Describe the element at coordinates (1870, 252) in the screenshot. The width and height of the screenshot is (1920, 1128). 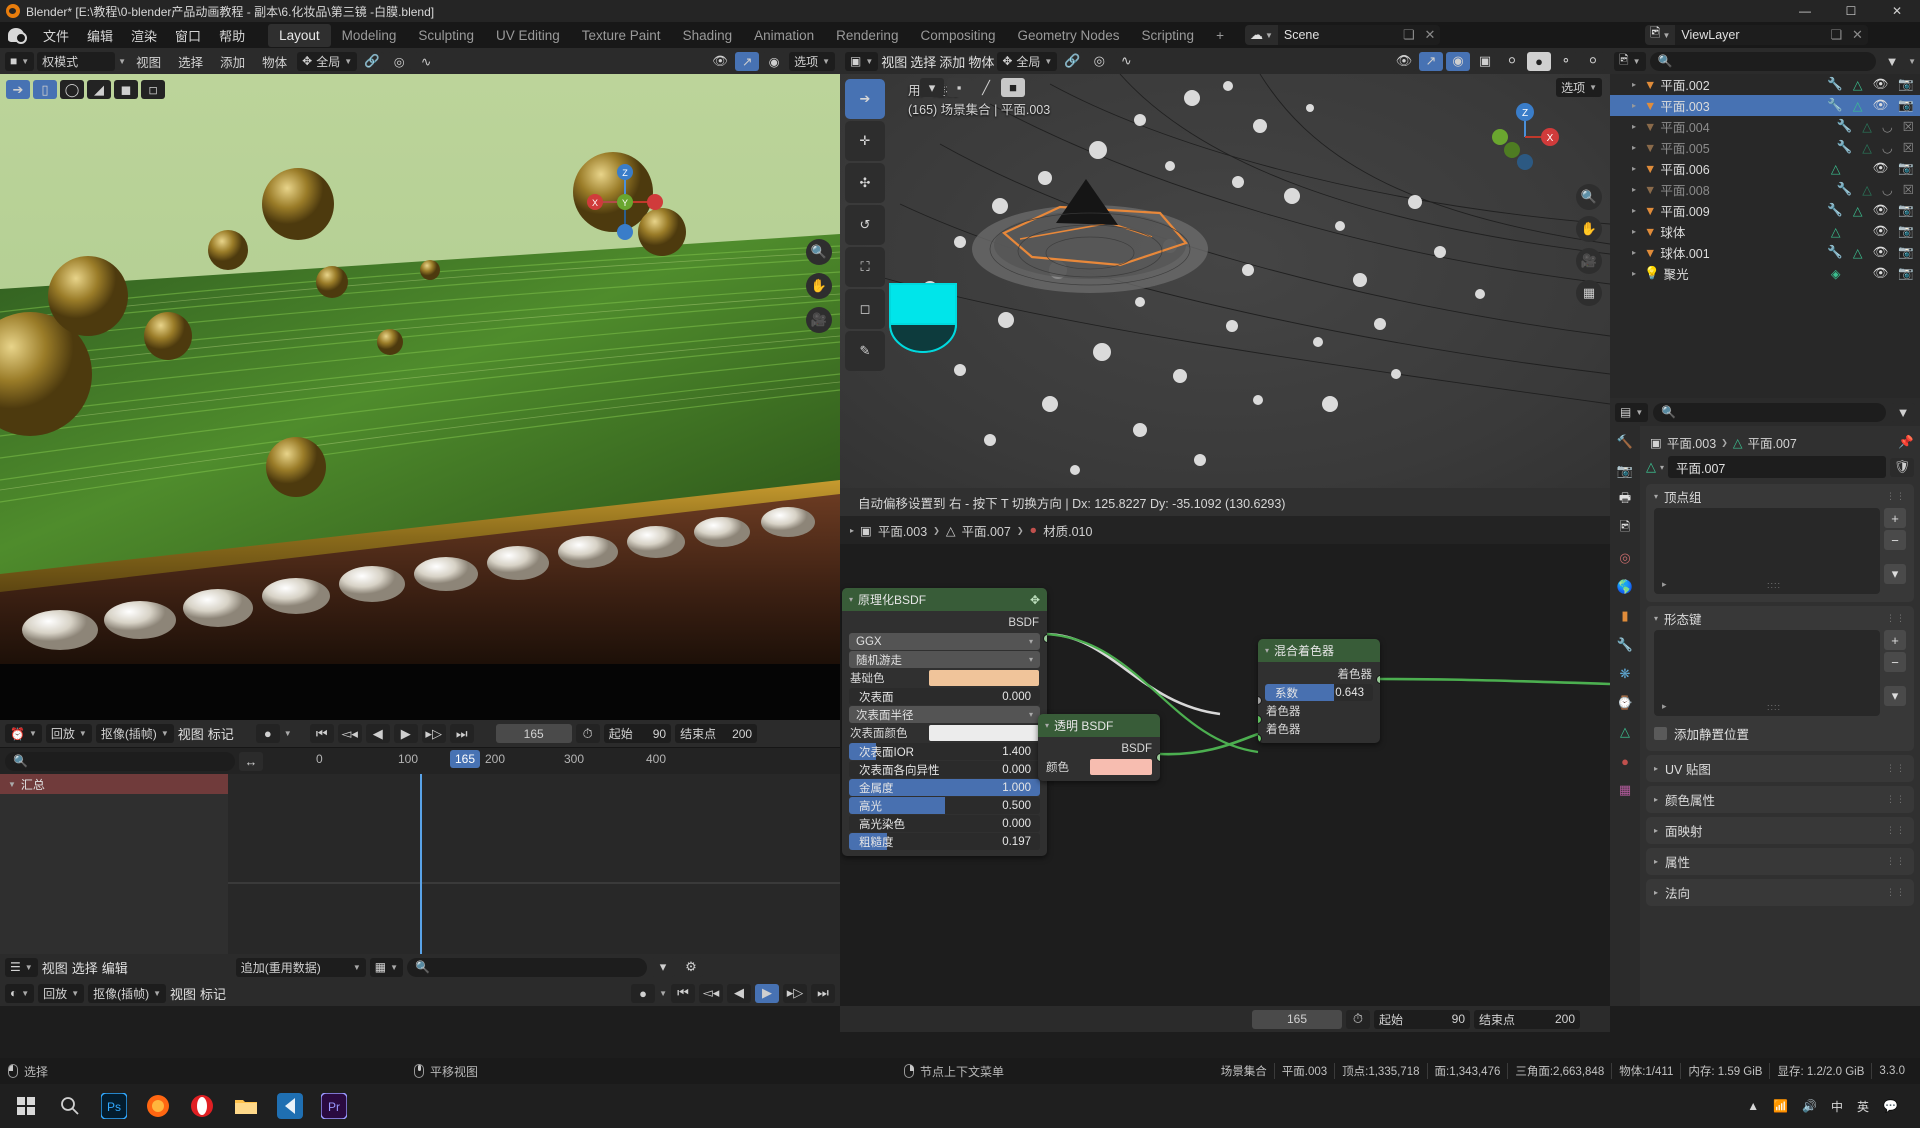
I see `outliner-row-toggles-8: 🔧 △ 👁 📷` at that location.